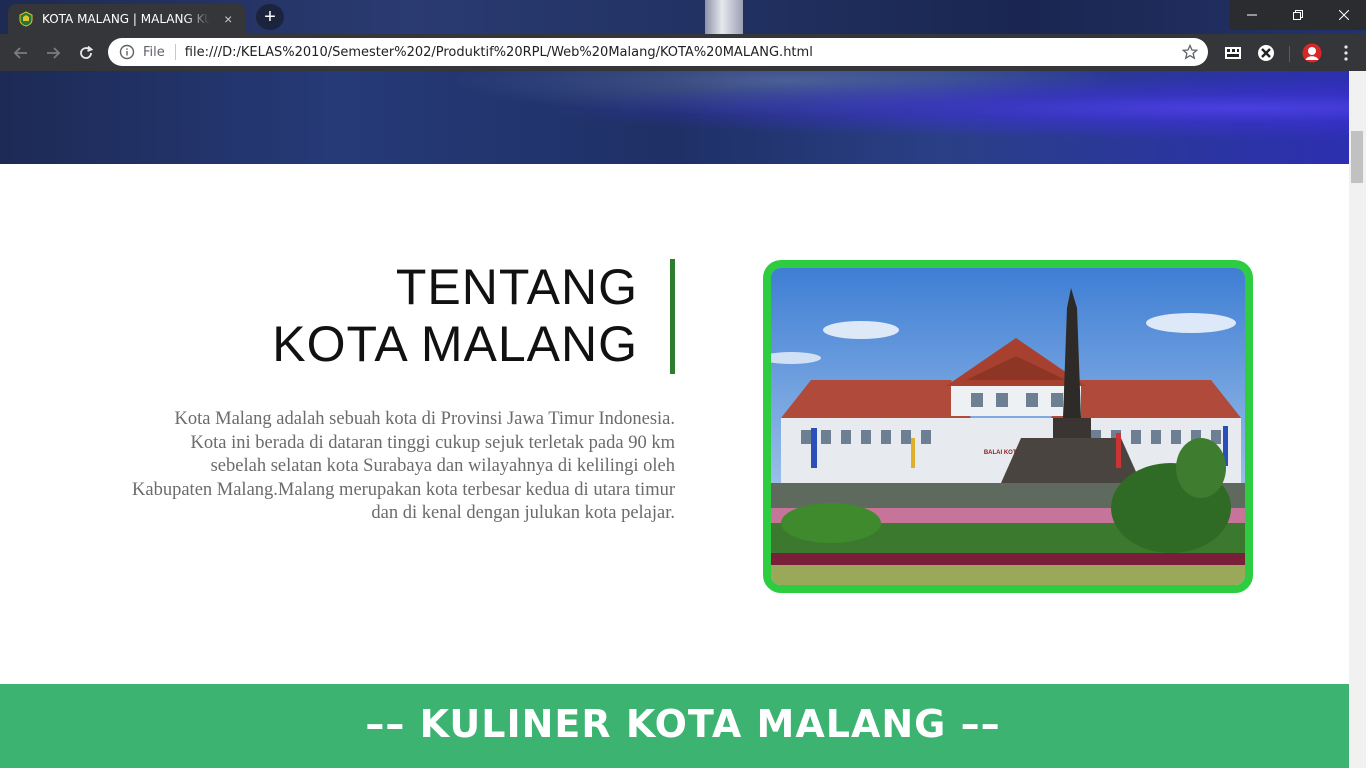 The image size is (1366, 768). What do you see at coordinates (1346, 53) in the screenshot?
I see `kebab-menu-icon` at bounding box center [1346, 53].